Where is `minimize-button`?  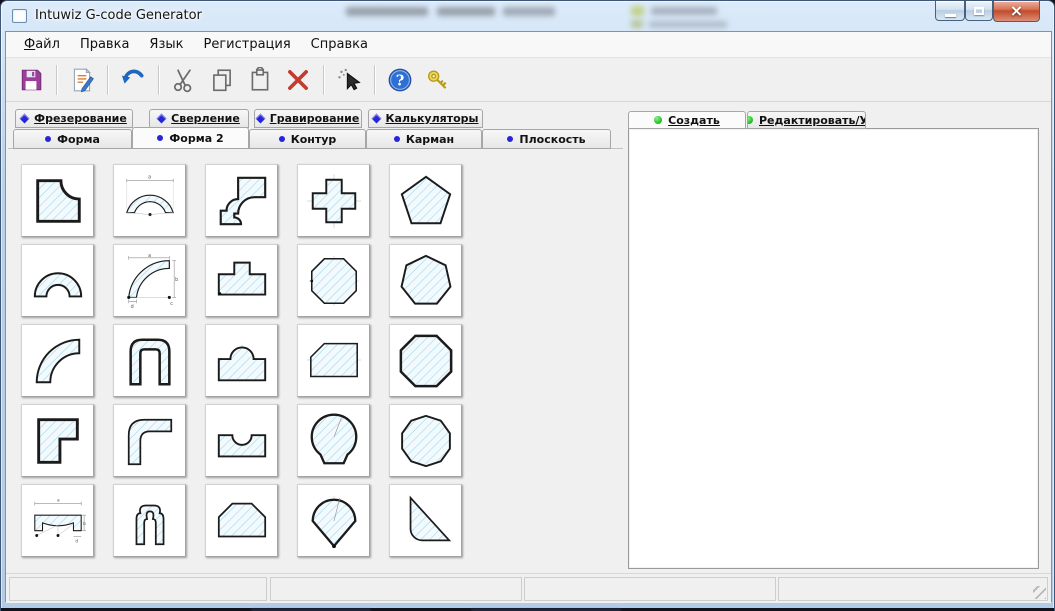
minimize-button is located at coordinates (950, 11).